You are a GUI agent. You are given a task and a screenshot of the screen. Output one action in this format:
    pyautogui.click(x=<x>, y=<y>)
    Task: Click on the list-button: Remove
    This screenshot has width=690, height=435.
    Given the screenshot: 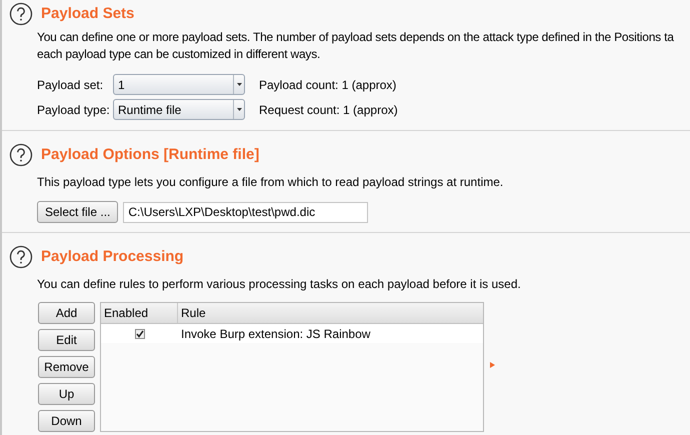 What is the action you would take?
    pyautogui.click(x=66, y=367)
    